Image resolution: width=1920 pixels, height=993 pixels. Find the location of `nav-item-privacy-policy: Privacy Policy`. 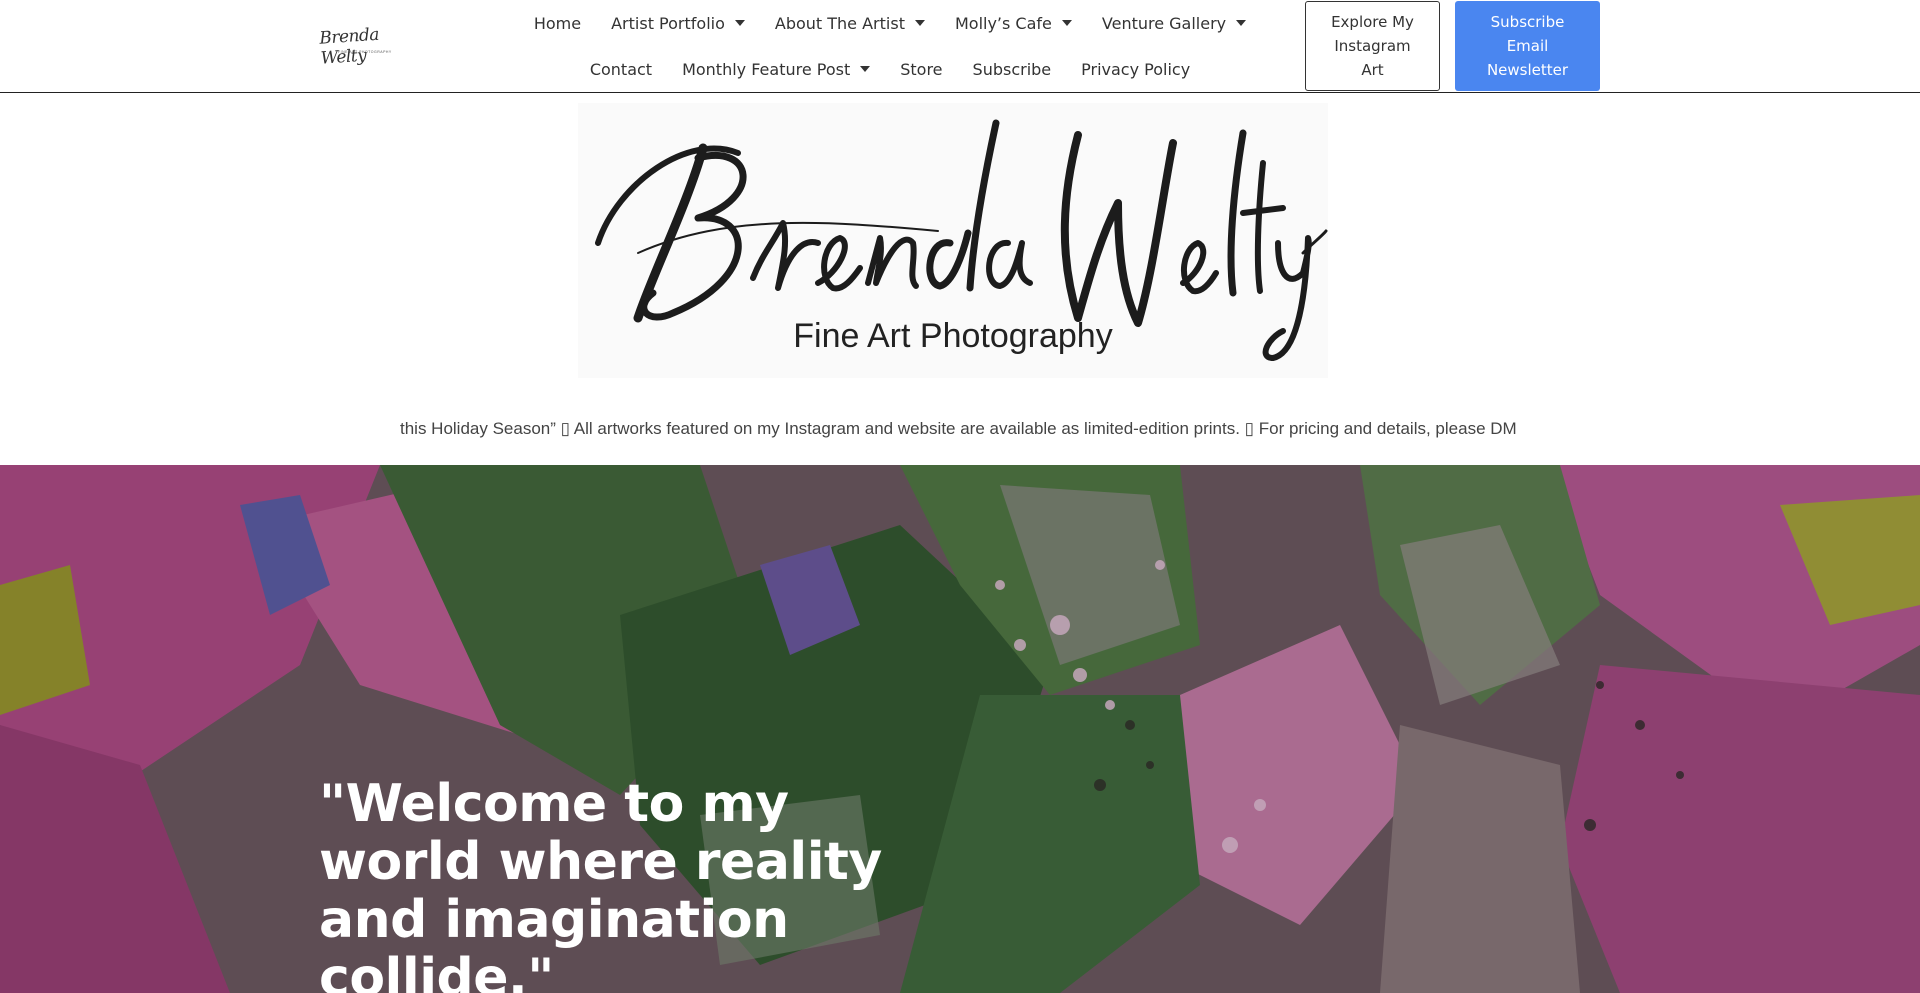

nav-item-privacy-policy: Privacy Policy is located at coordinates (1135, 69).